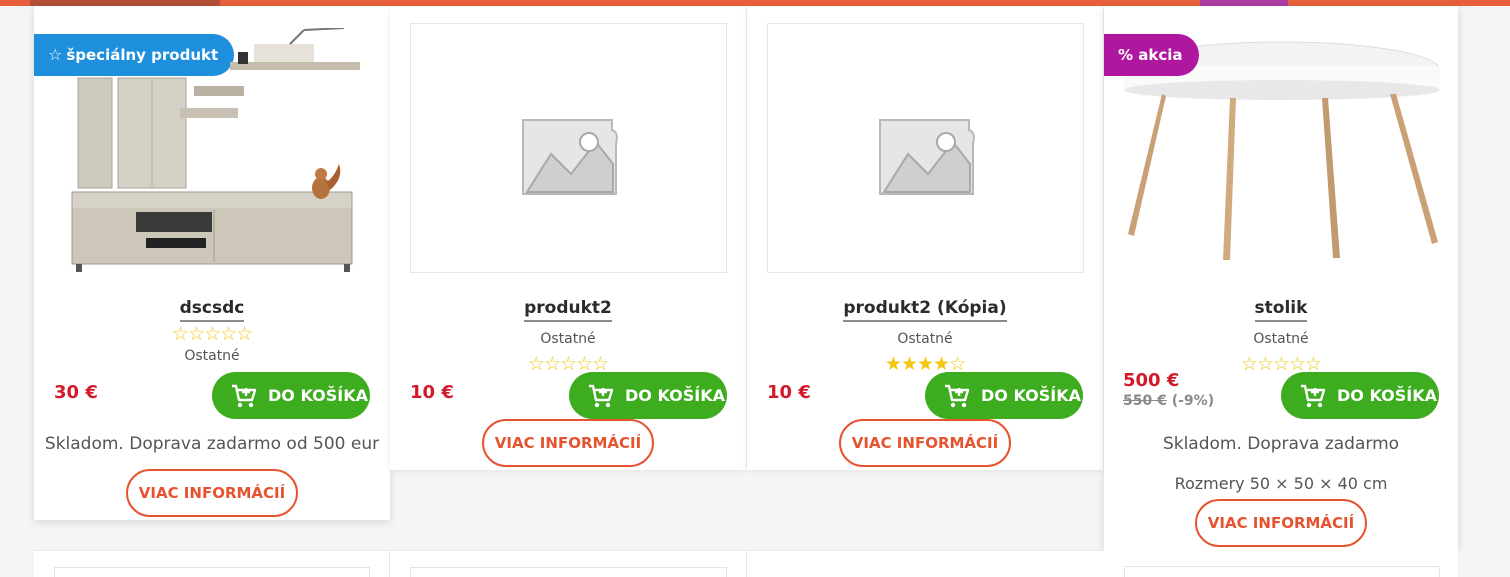  What do you see at coordinates (569, 563) in the screenshot?
I see `next-product-row` at bounding box center [569, 563].